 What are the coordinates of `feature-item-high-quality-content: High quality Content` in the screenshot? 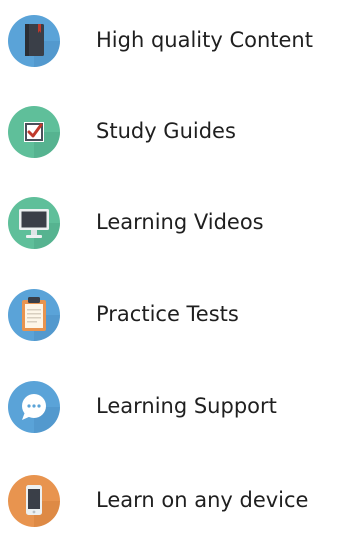 It's located at (170, 40).